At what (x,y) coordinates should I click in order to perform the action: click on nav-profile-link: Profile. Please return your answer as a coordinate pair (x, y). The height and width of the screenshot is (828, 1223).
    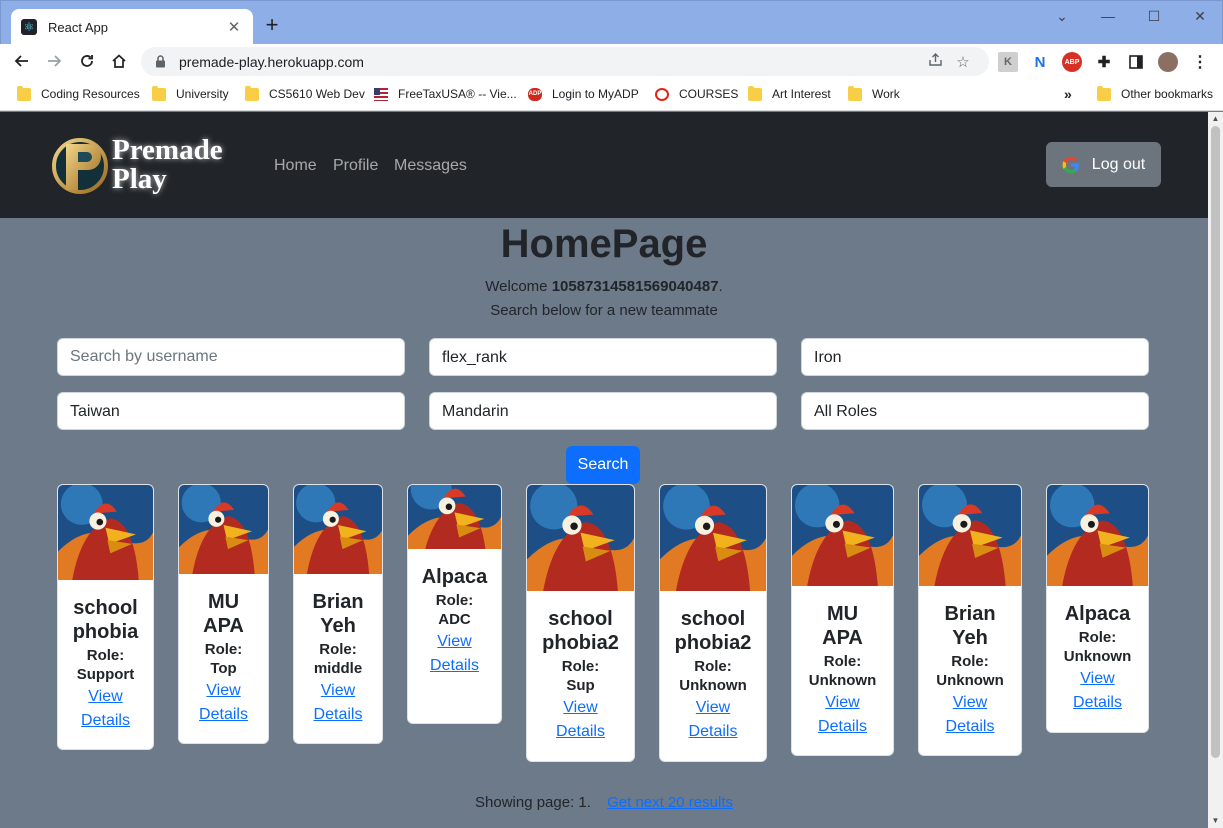
    Looking at the image, I should click on (355, 166).